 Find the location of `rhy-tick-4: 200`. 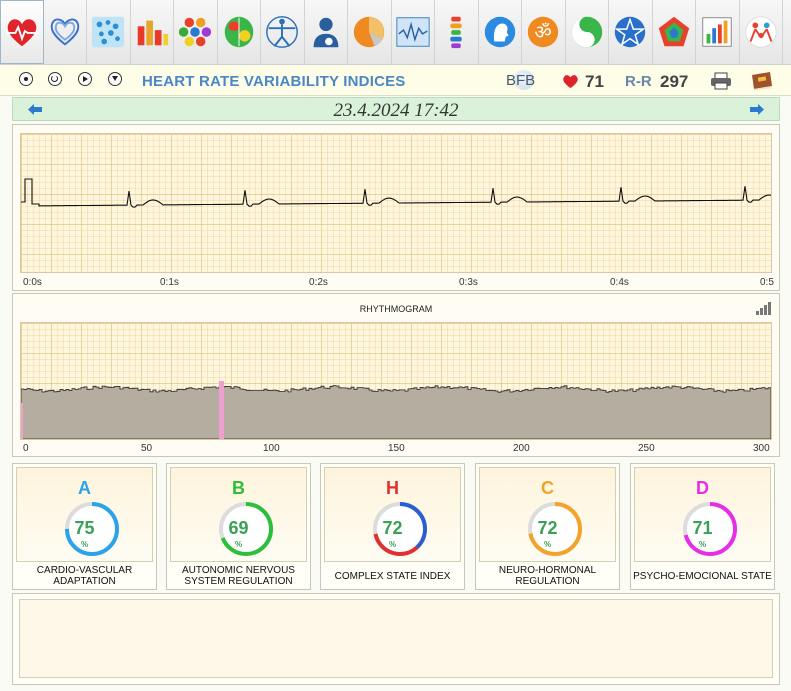

rhy-tick-4: 200 is located at coordinates (521, 448).